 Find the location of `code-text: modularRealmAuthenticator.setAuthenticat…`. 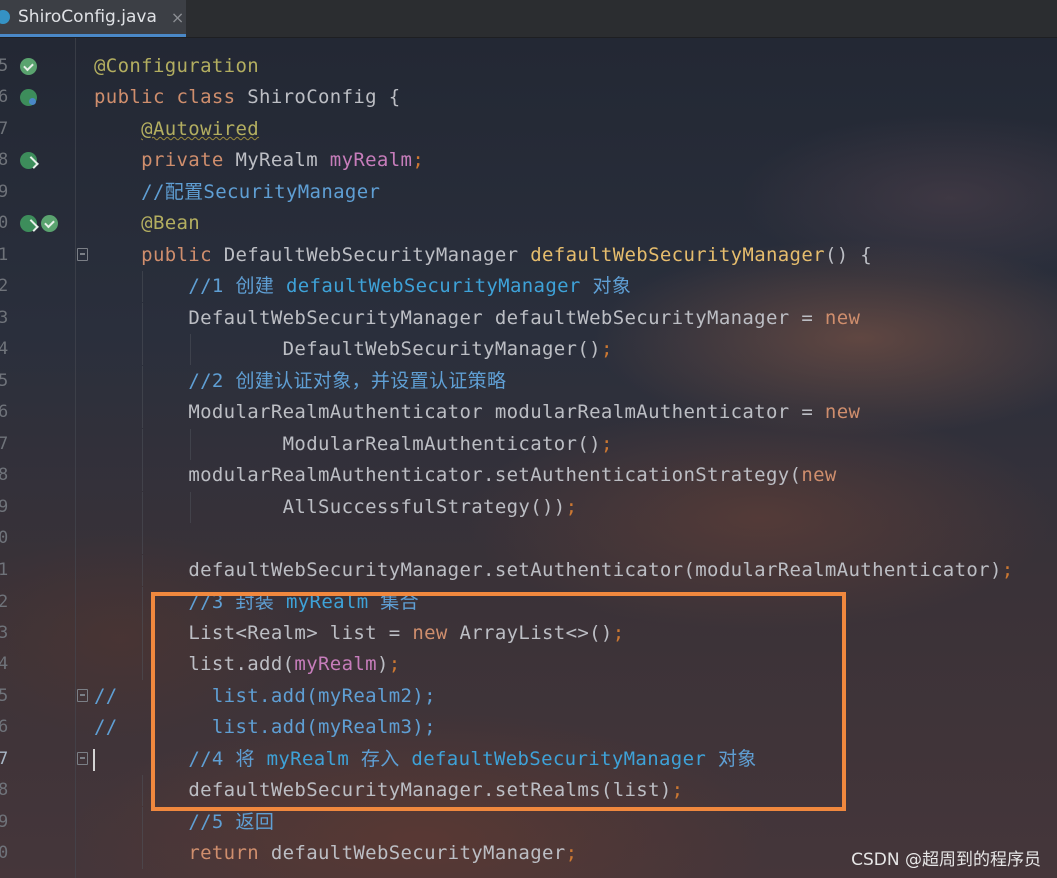

code-text: modularRealmAuthenticator.setAuthenticat… is located at coordinates (512, 475).